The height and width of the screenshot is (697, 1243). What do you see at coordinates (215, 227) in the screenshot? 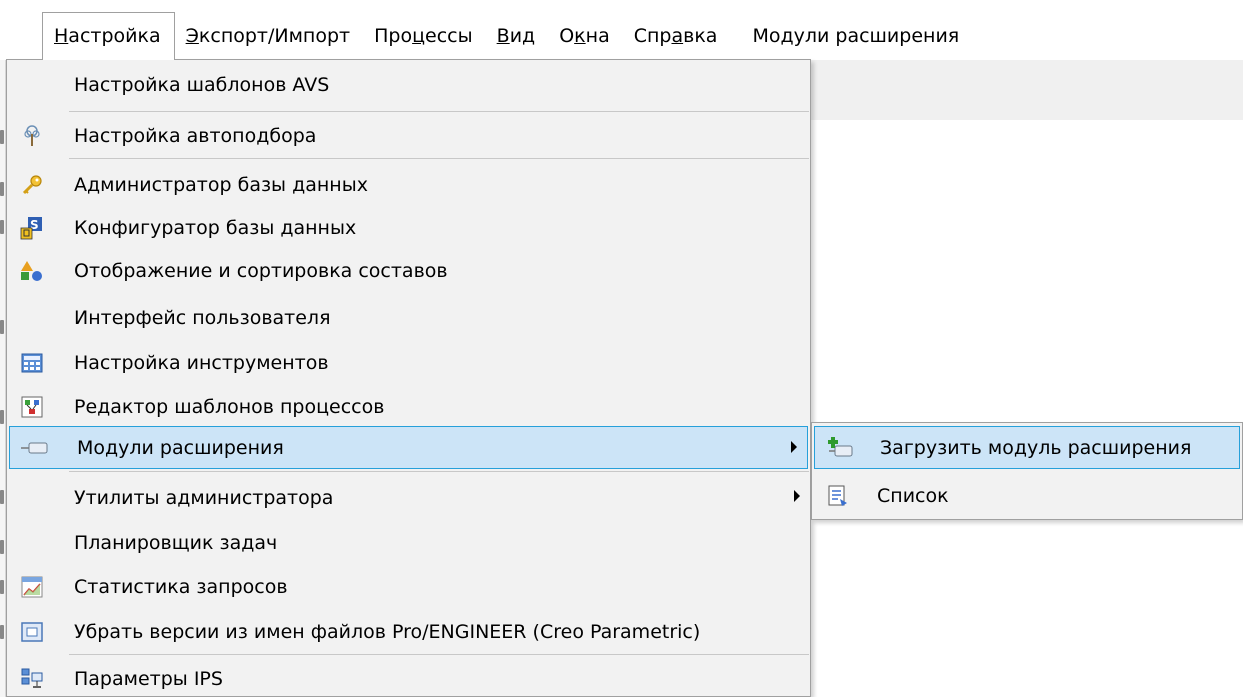
I see `menu-item-label: Конфигуратор базы данных` at bounding box center [215, 227].